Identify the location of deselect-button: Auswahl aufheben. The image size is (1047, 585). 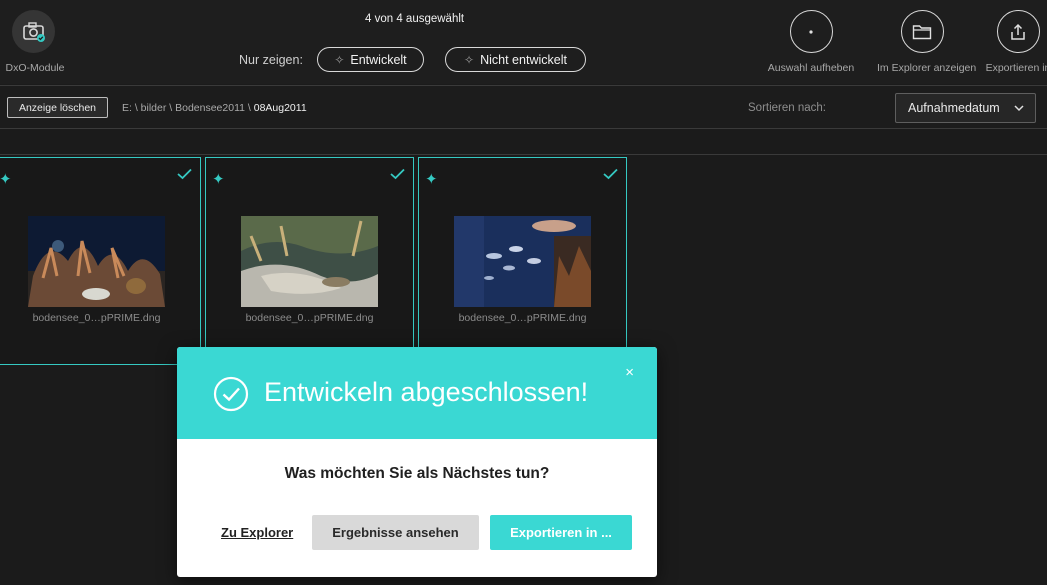
(811, 42).